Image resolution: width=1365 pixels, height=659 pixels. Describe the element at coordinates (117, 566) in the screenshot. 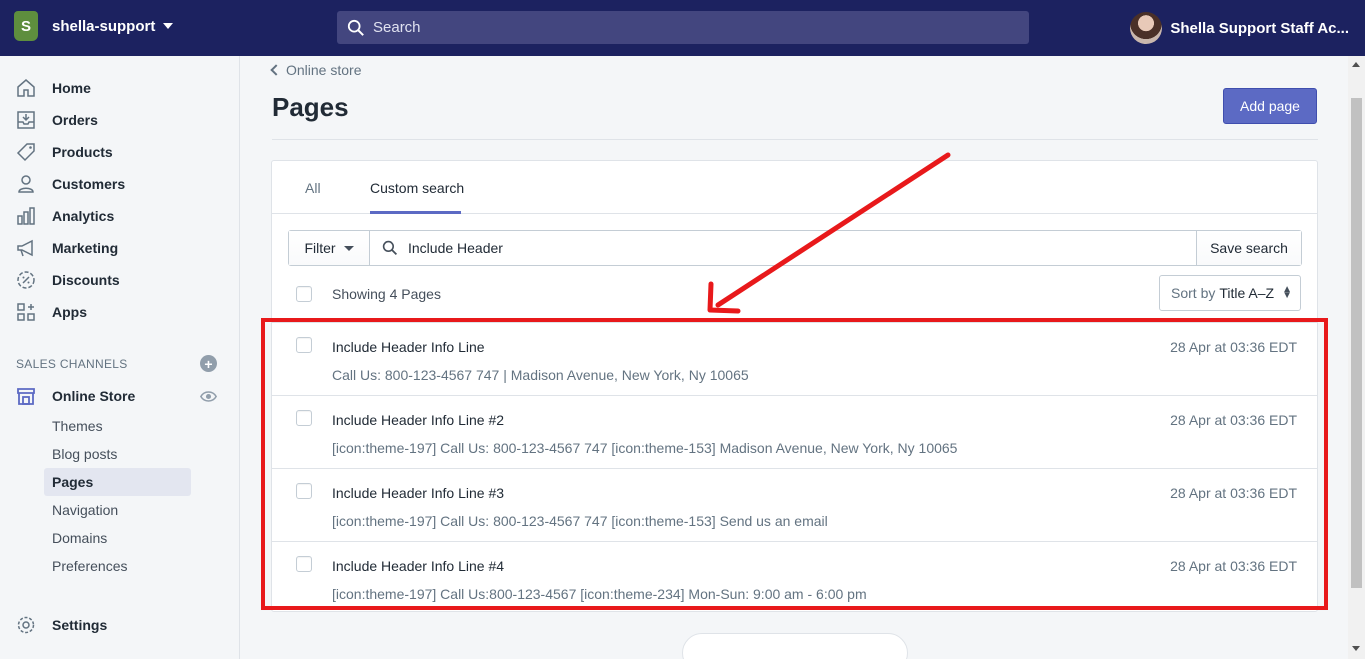

I see `sidebar-subitem-preferences: Preferences` at that location.